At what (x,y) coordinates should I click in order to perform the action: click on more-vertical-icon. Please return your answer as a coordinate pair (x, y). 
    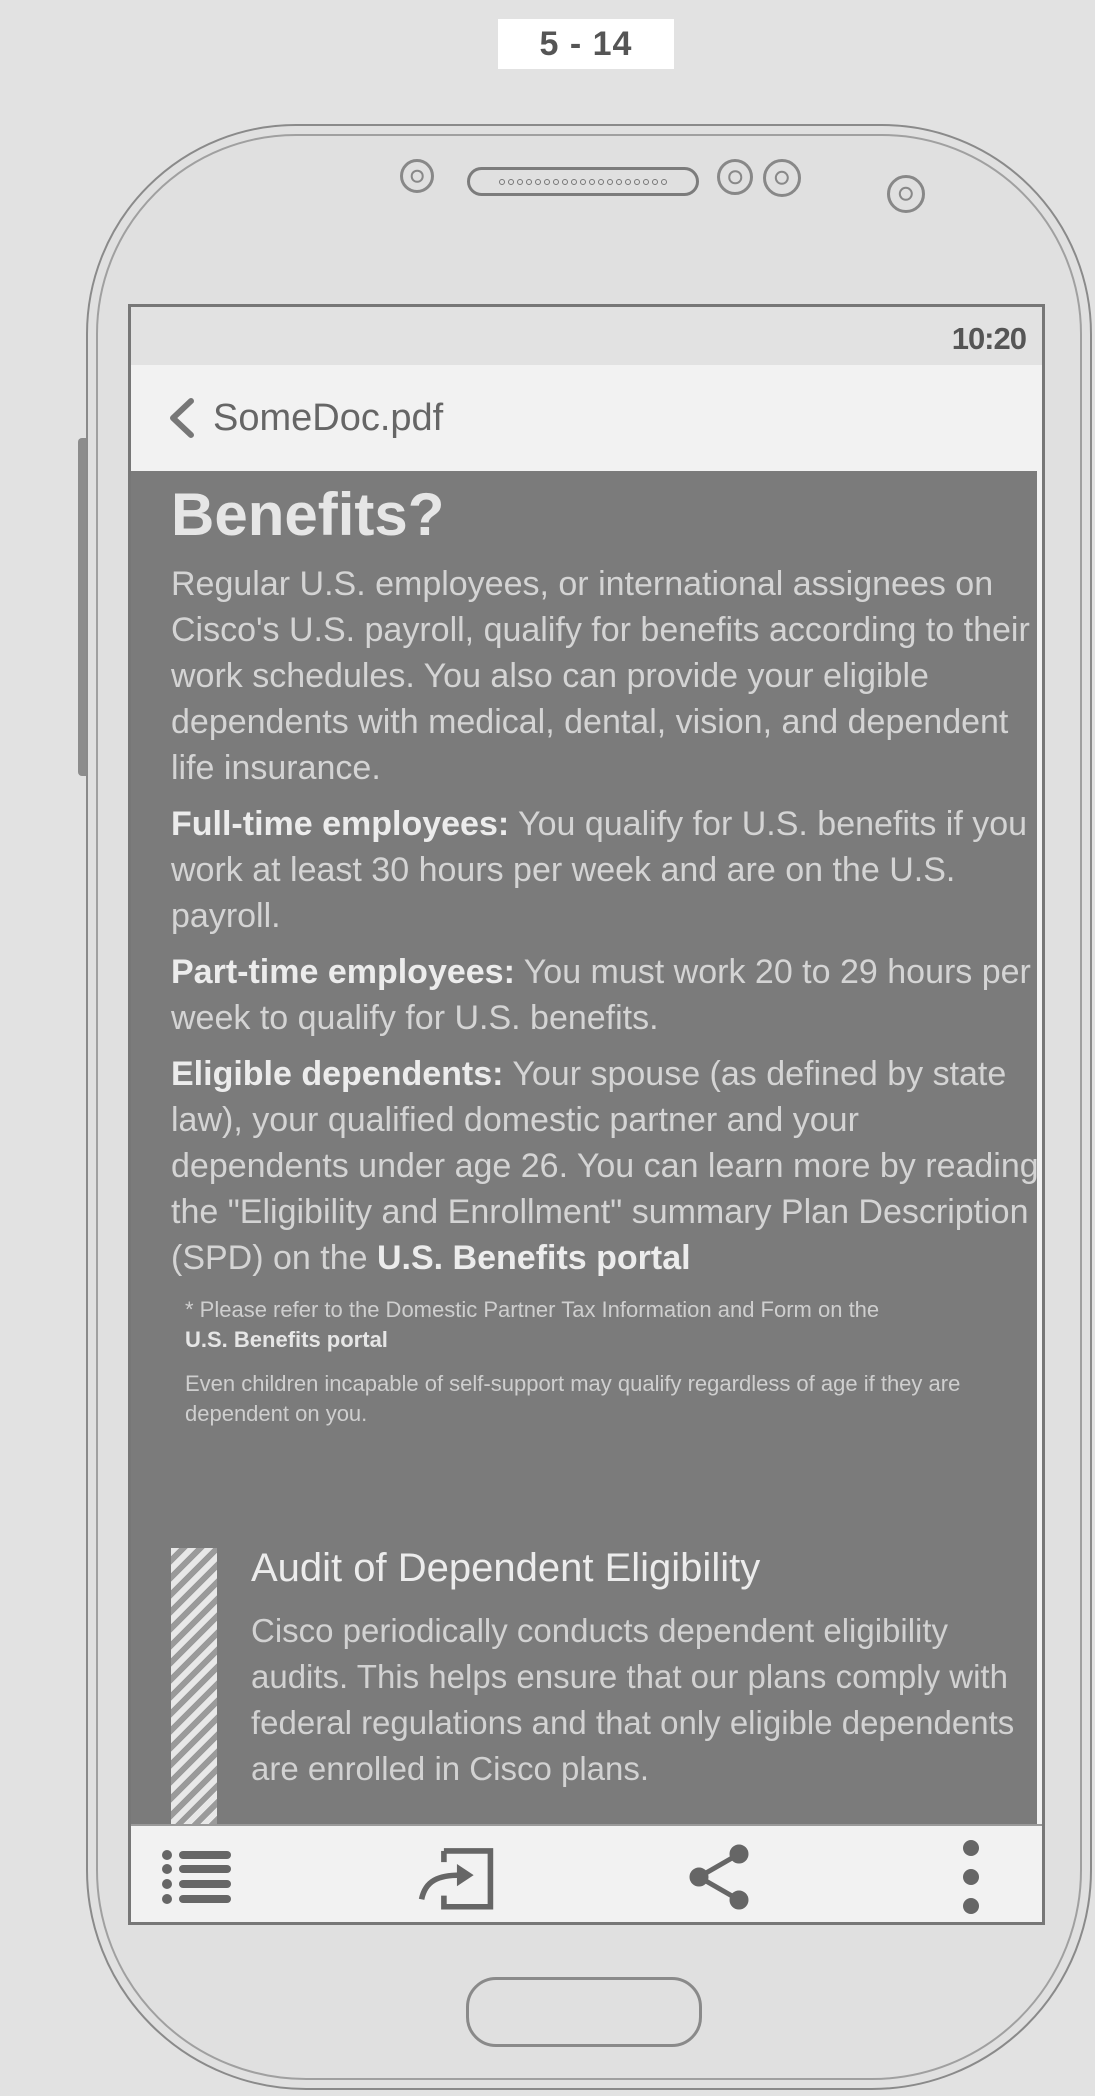
    Looking at the image, I should click on (971, 1877).